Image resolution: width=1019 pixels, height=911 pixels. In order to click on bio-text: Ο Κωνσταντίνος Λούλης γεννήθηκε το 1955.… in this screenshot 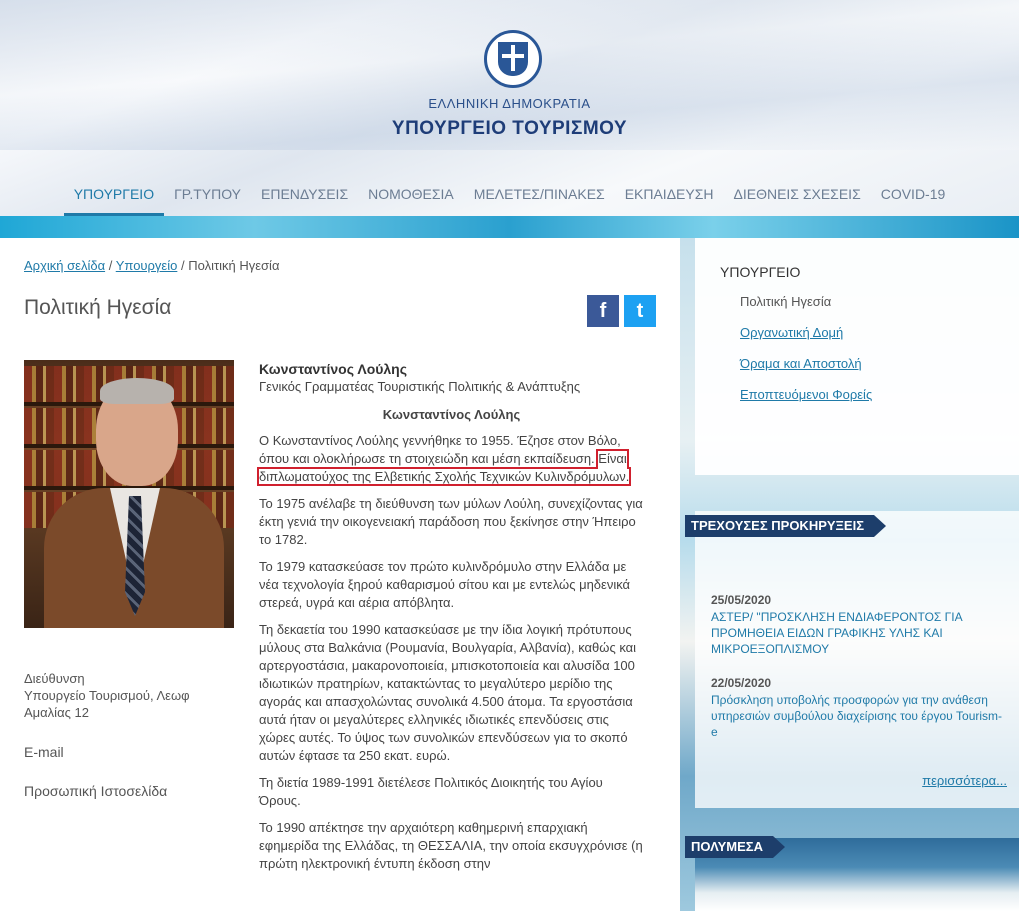, I will do `click(440, 449)`.